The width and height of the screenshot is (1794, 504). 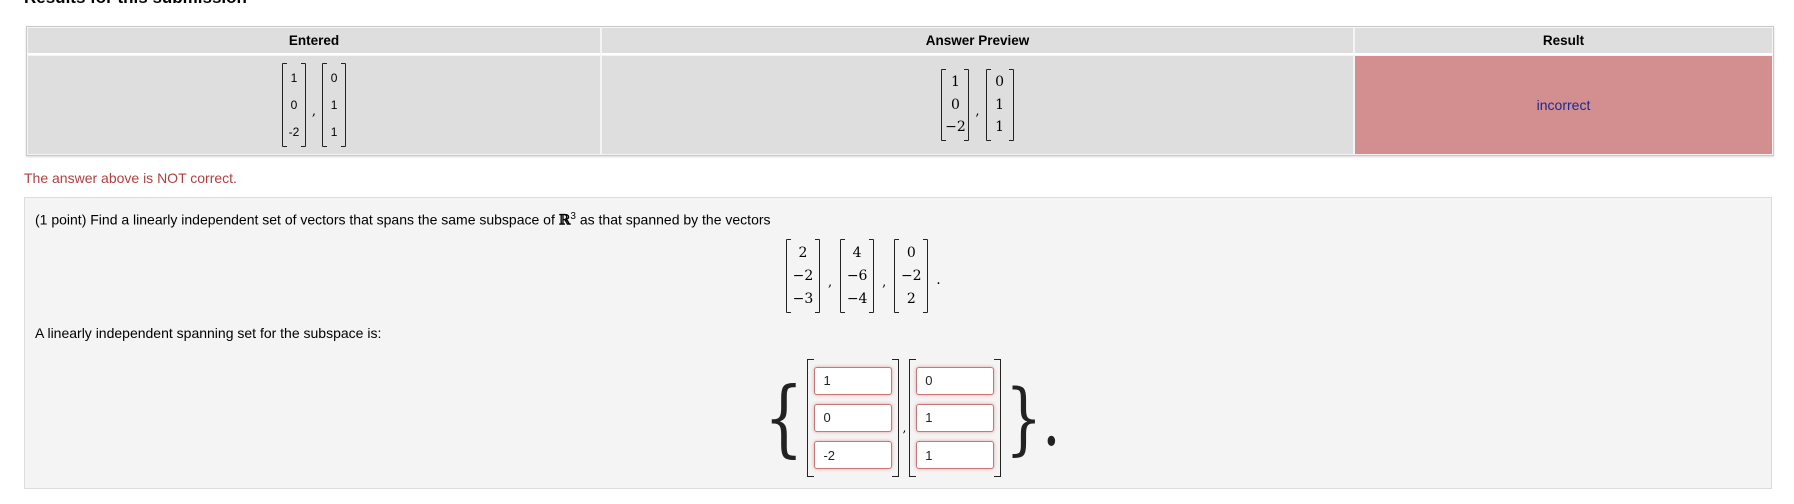 What do you see at coordinates (955, 127) in the screenshot?
I see `preview-v1-entry-3: −2` at bounding box center [955, 127].